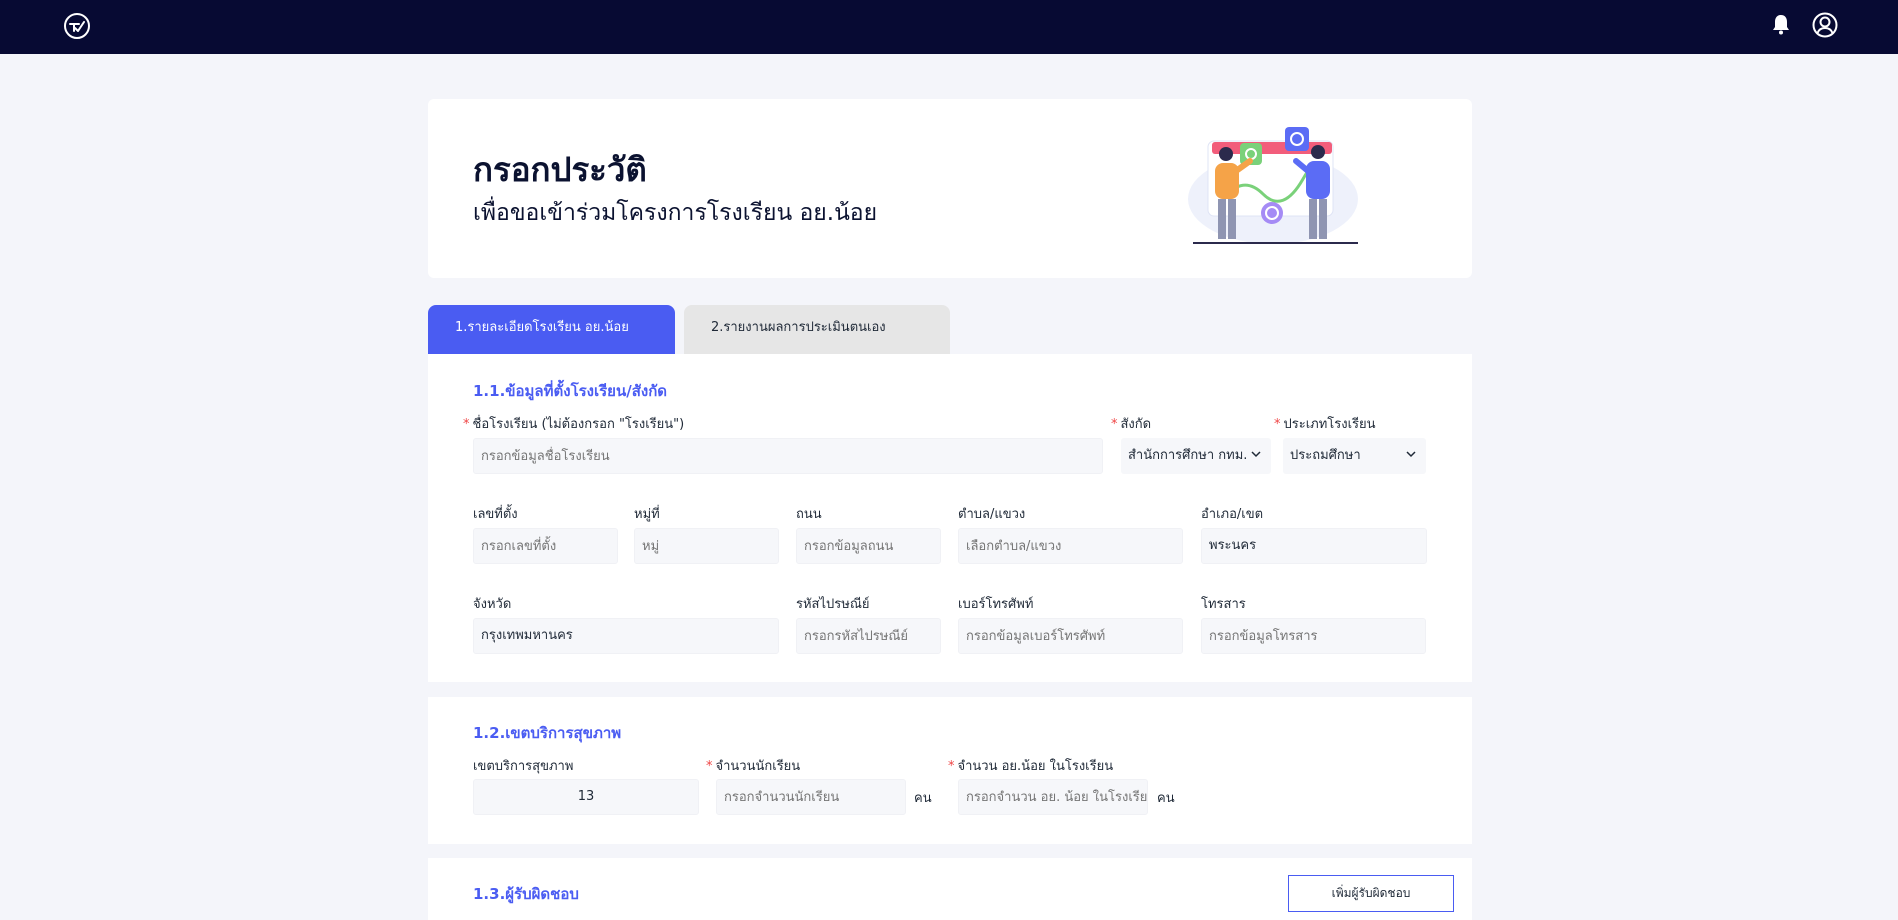 The image size is (1898, 920). Describe the element at coordinates (1196, 456) in the screenshot. I see `affiliation-select: สำนักการศึกษา กทม.` at that location.